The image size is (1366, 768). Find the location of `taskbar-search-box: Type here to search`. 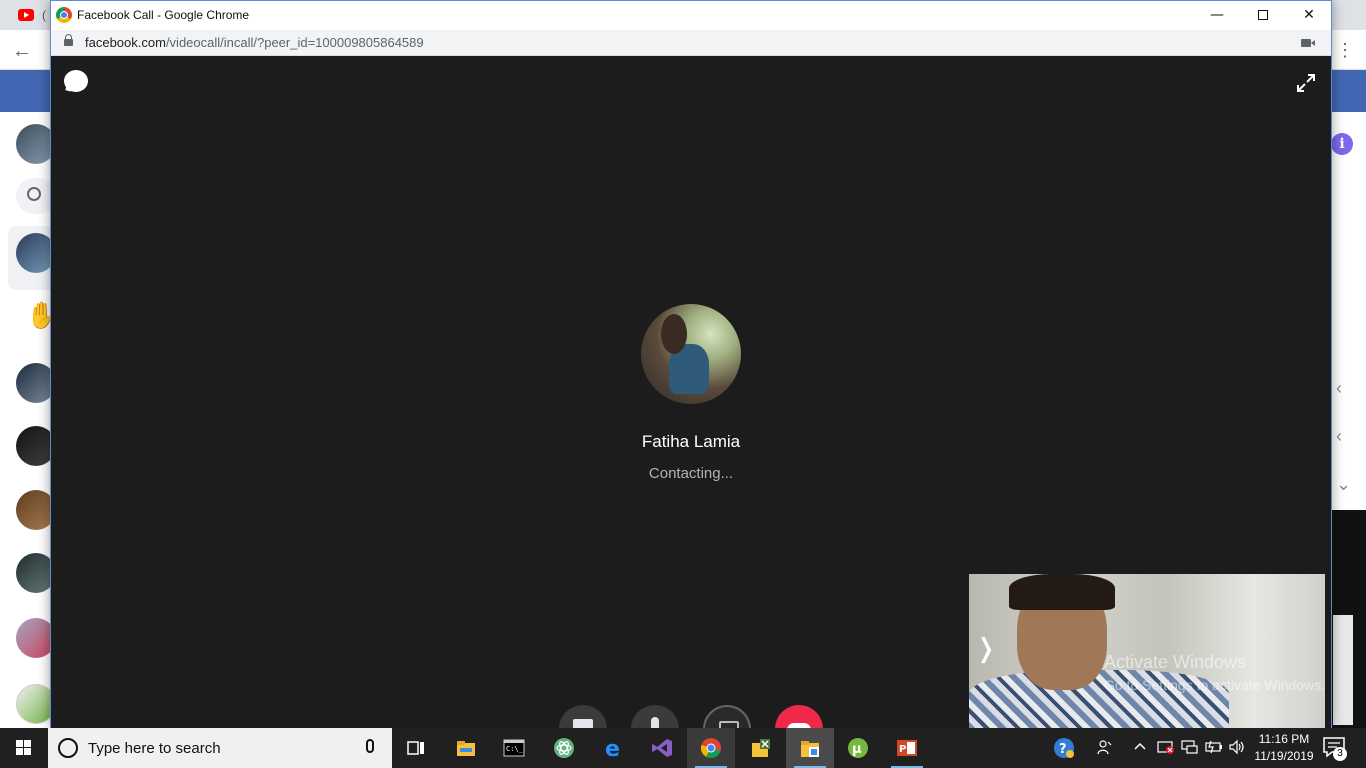

taskbar-search-box: Type here to search is located at coordinates (220, 748).